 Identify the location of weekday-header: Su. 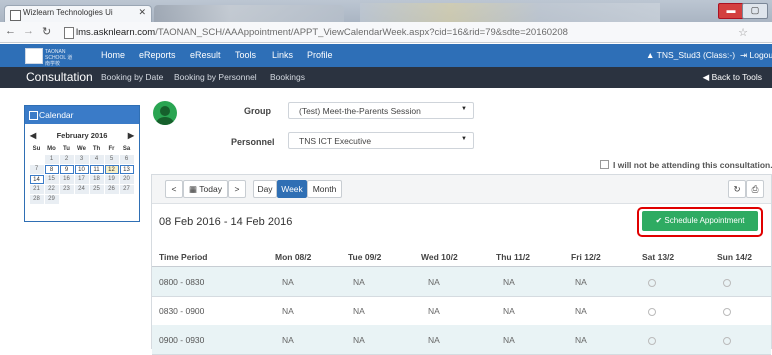
(36, 149).